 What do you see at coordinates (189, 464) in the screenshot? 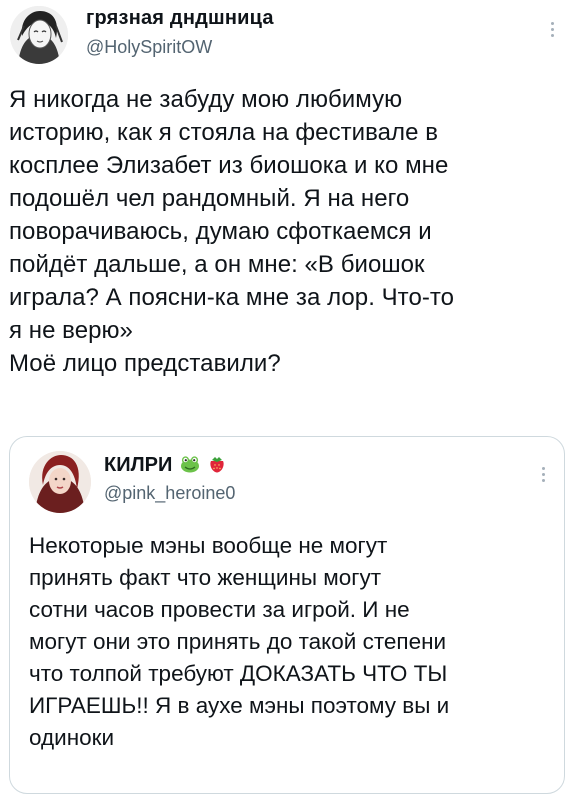
I see `frog-icon` at bounding box center [189, 464].